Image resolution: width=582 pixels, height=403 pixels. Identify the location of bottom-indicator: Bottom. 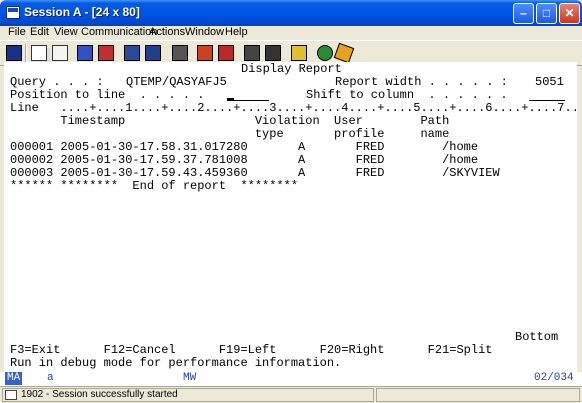
(537, 337).